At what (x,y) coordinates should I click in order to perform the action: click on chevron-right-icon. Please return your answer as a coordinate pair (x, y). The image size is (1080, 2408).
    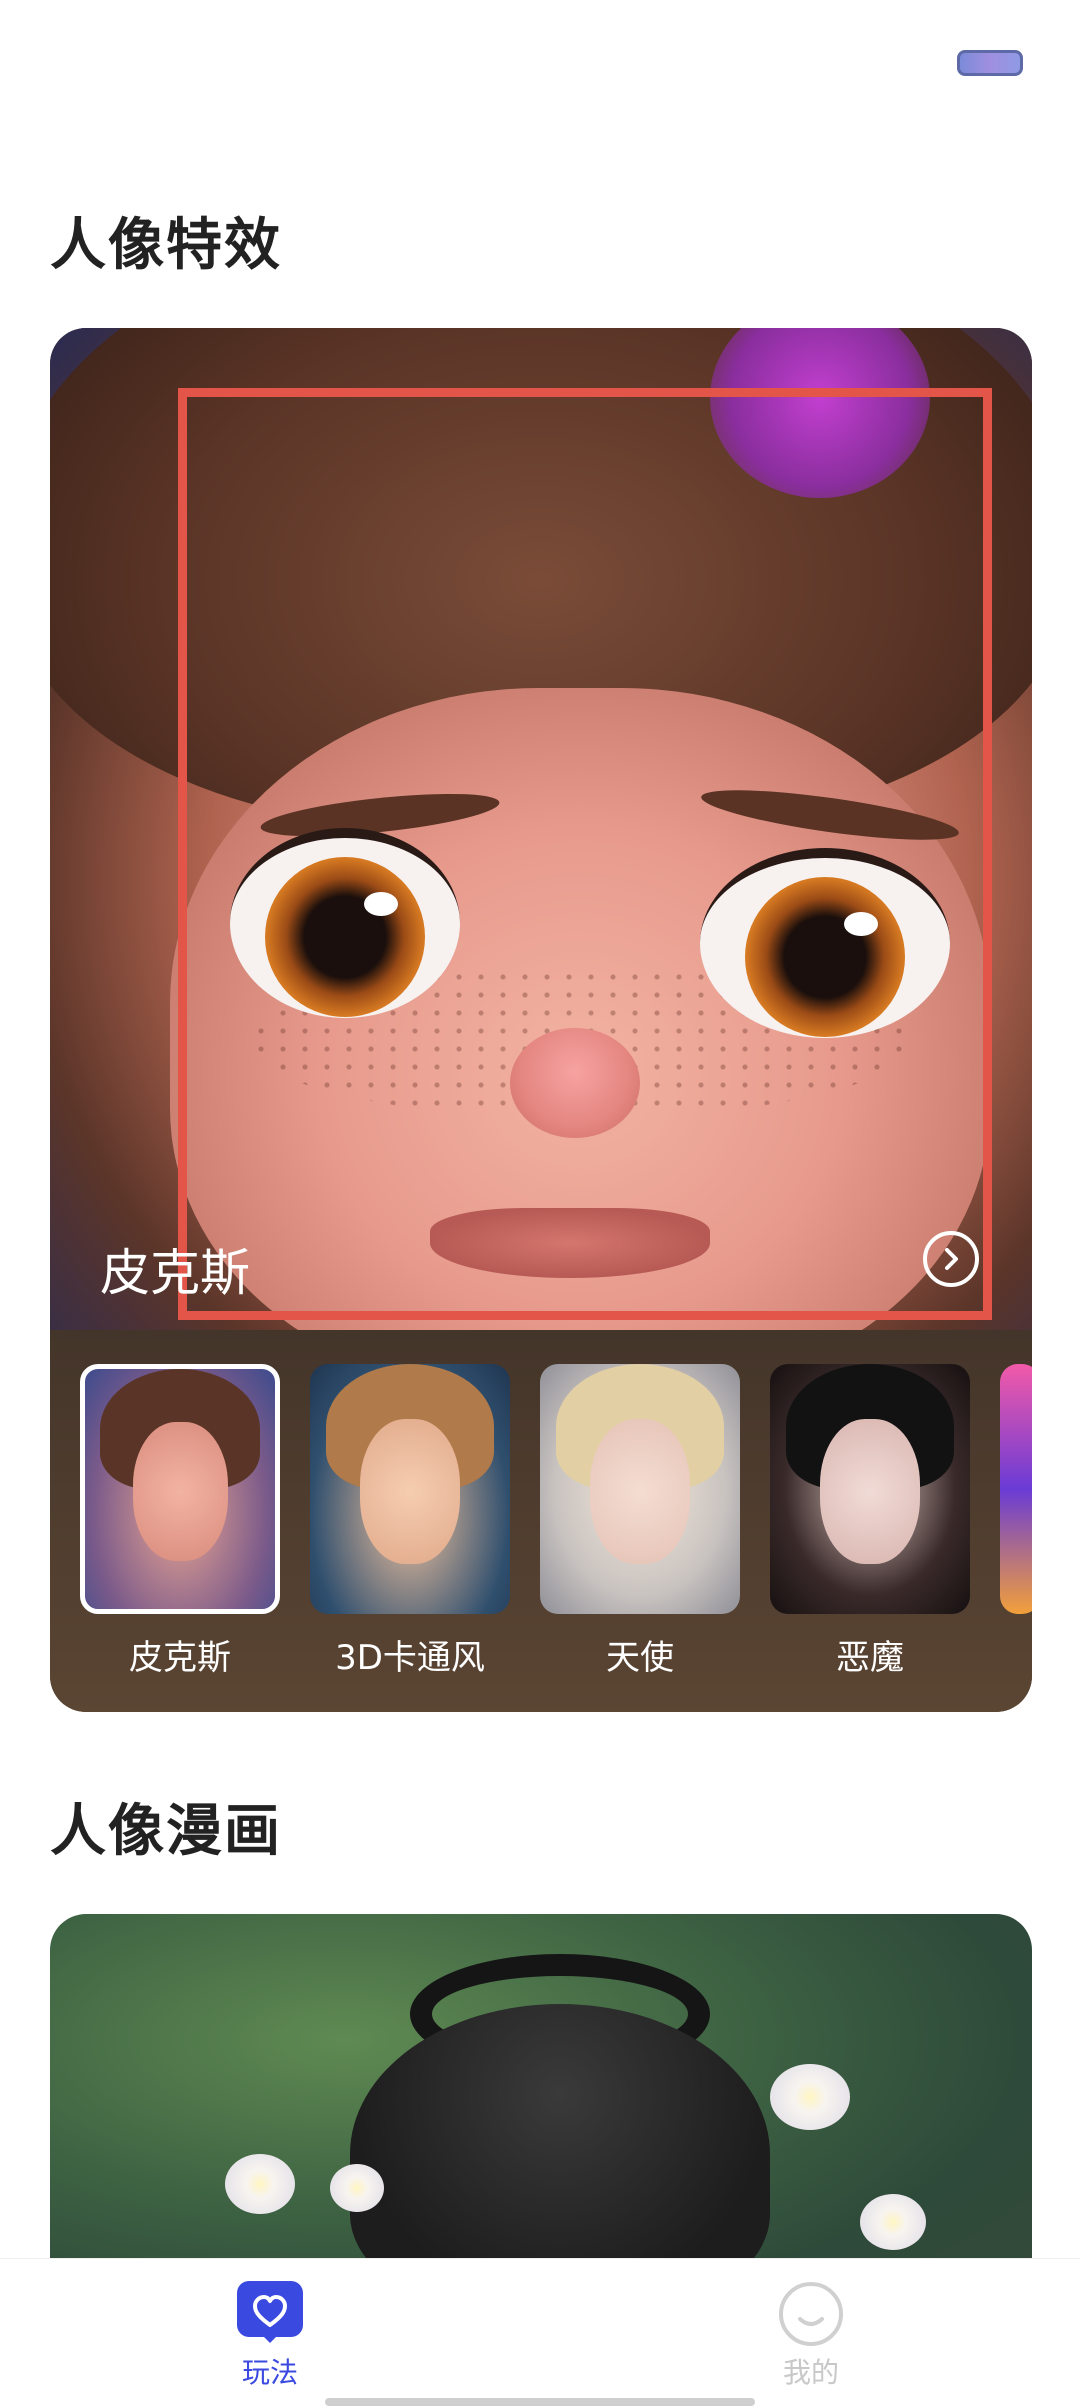
    Looking at the image, I should click on (951, 1259).